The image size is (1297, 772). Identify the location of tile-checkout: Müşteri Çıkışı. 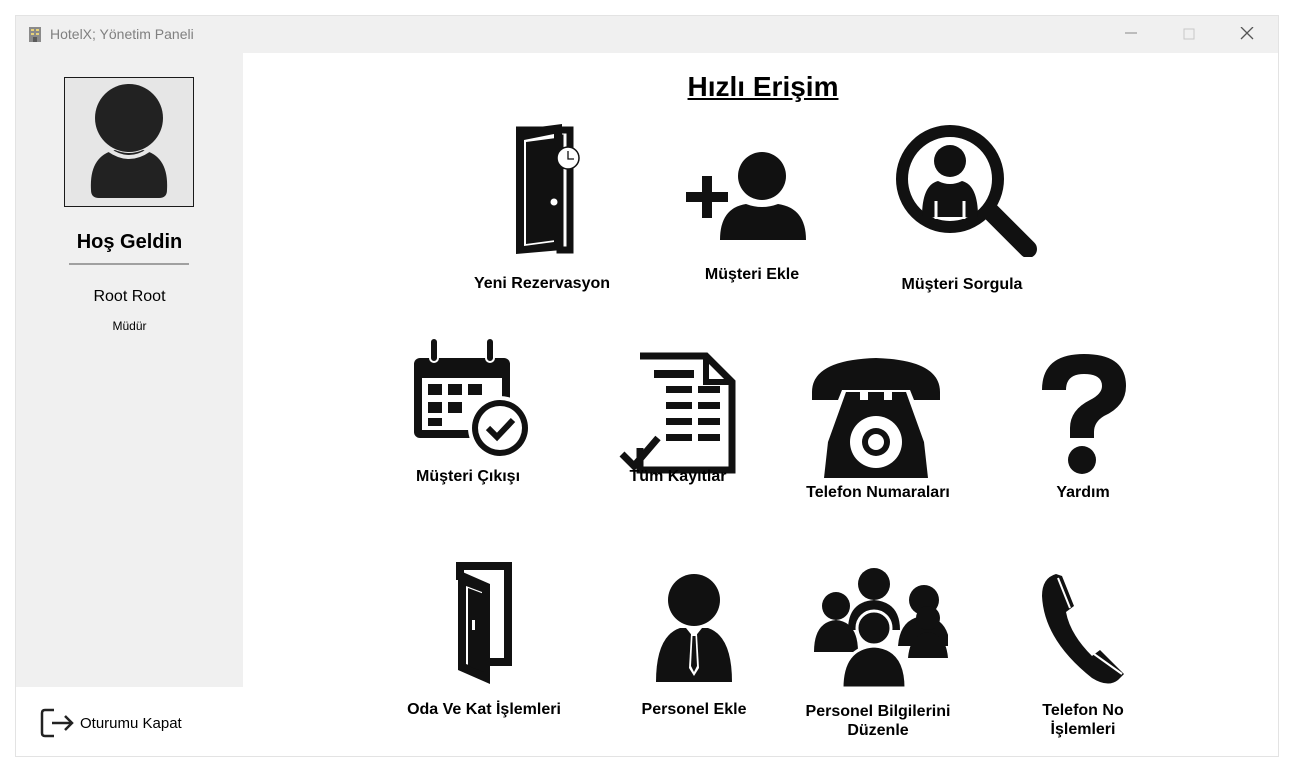
(468, 421).